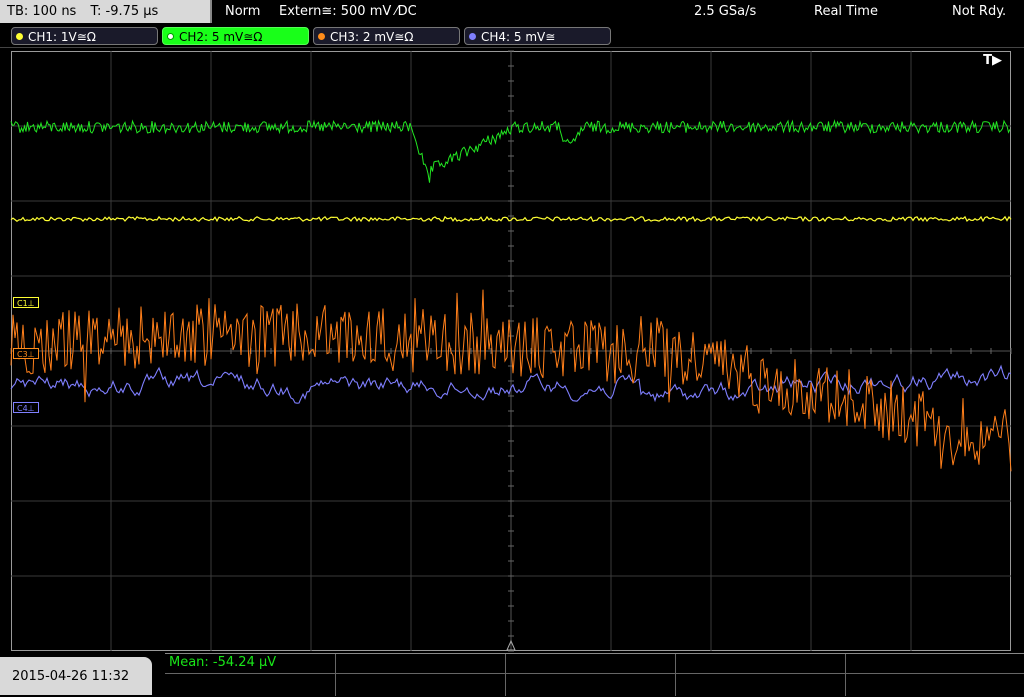  What do you see at coordinates (26, 302) in the screenshot?
I see `ch1-offset-marker: C1⊥` at bounding box center [26, 302].